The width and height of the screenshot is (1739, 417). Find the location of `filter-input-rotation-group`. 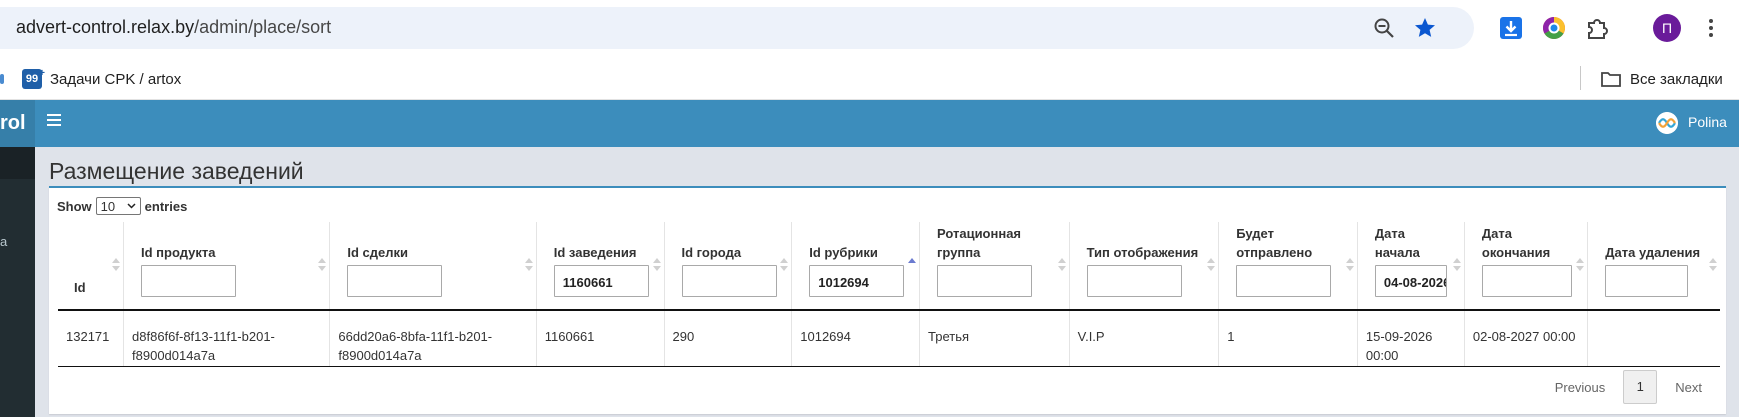

filter-input-rotation-group is located at coordinates (985, 281).